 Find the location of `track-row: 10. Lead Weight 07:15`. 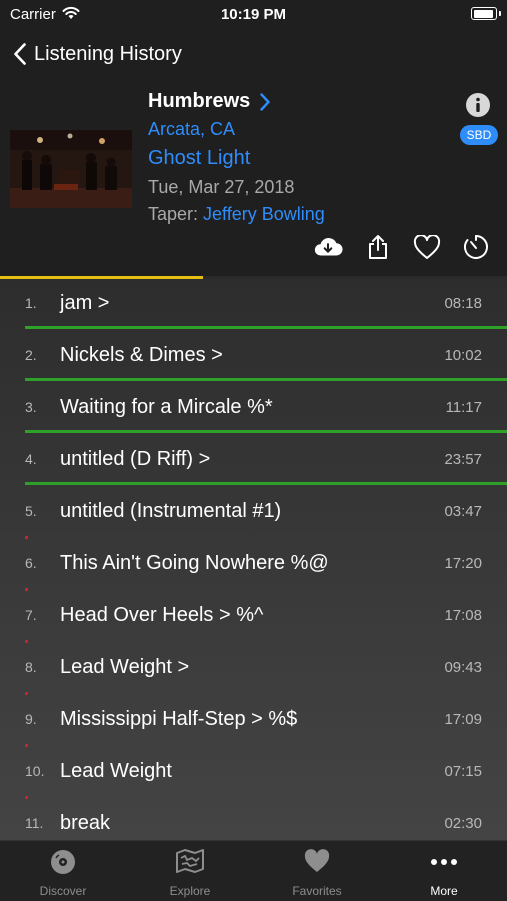

track-row: 10. Lead Weight 07:15 is located at coordinates (253, 773).